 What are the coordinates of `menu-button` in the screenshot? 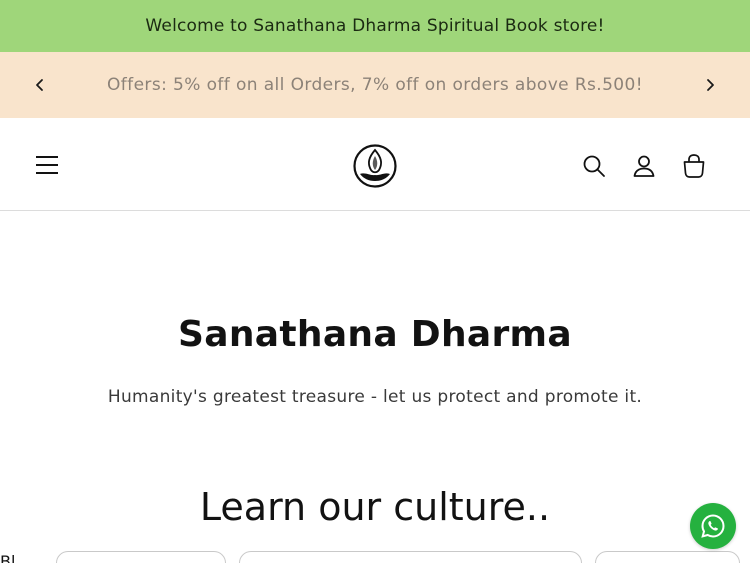 It's located at (47, 165).